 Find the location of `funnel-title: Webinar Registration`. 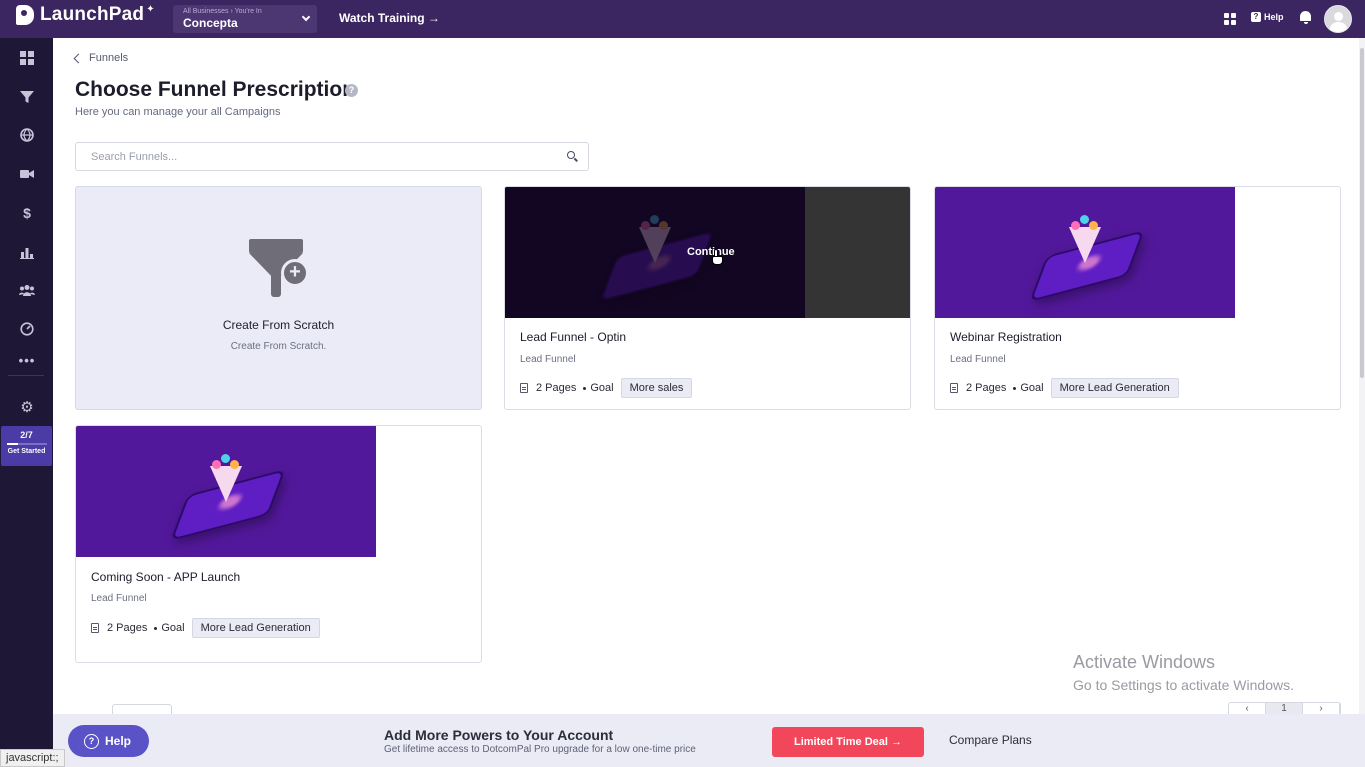

funnel-title: Webinar Registration is located at coordinates (1006, 337).